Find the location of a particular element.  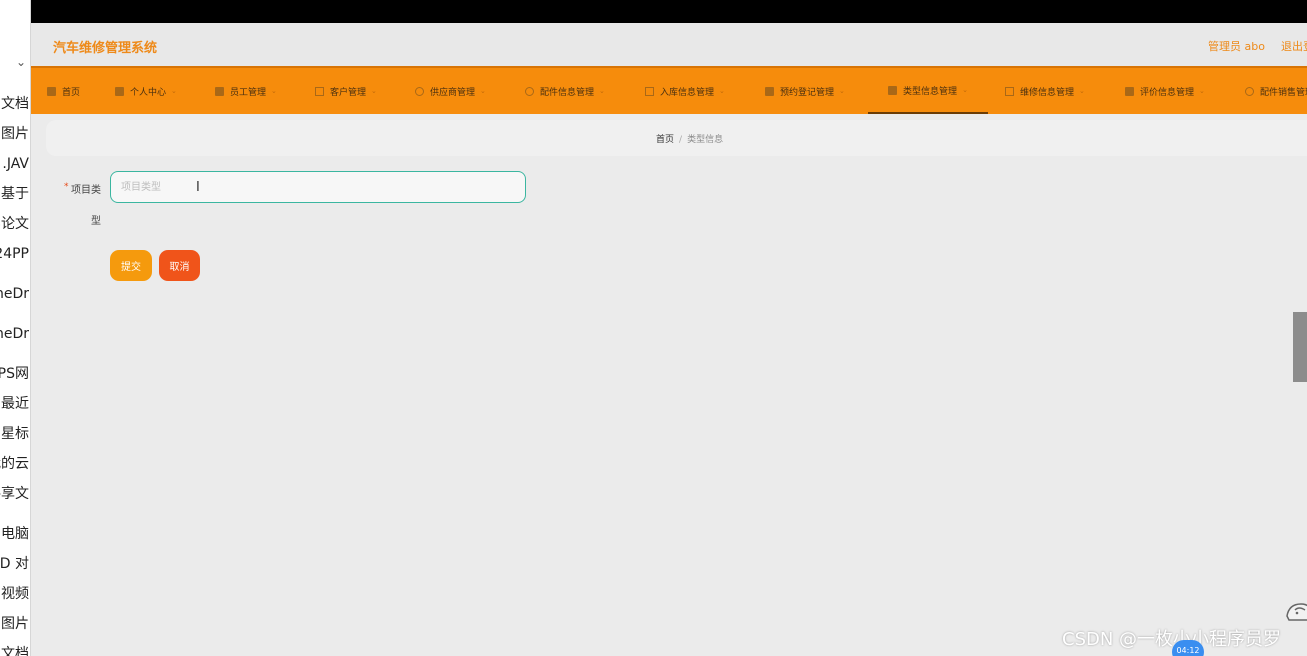

app-header: 汽车维修管理系统 管理员 abo 退出登录 is located at coordinates (669, 44).